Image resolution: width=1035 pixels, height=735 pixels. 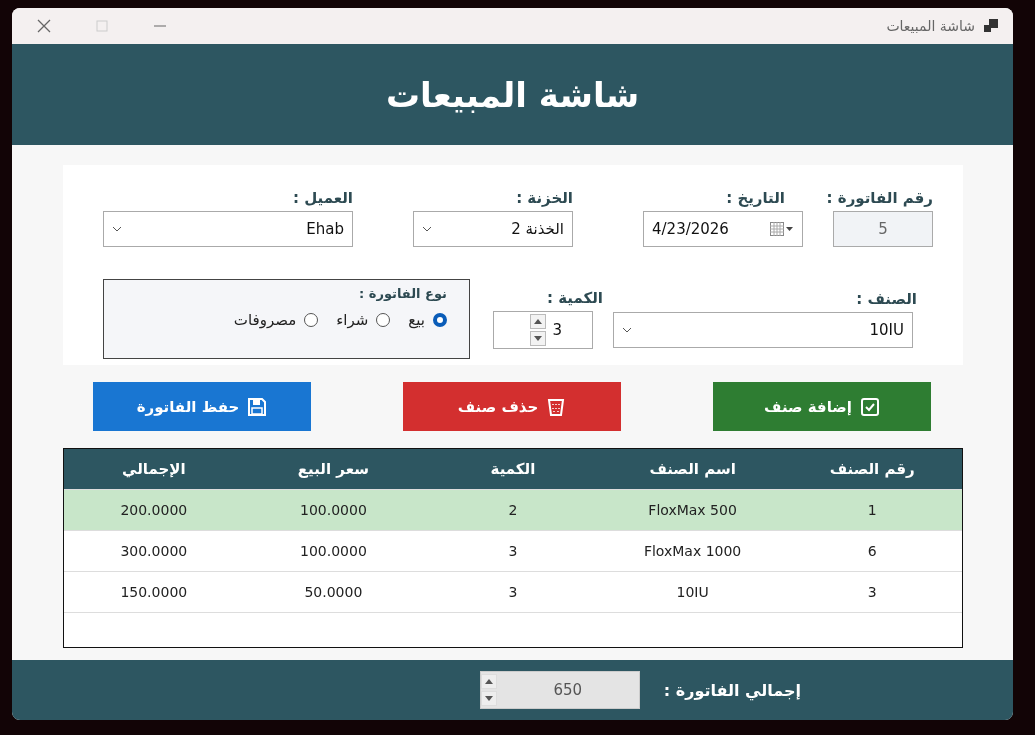 I want to click on radio-option: بيع, so click(x=427, y=320).